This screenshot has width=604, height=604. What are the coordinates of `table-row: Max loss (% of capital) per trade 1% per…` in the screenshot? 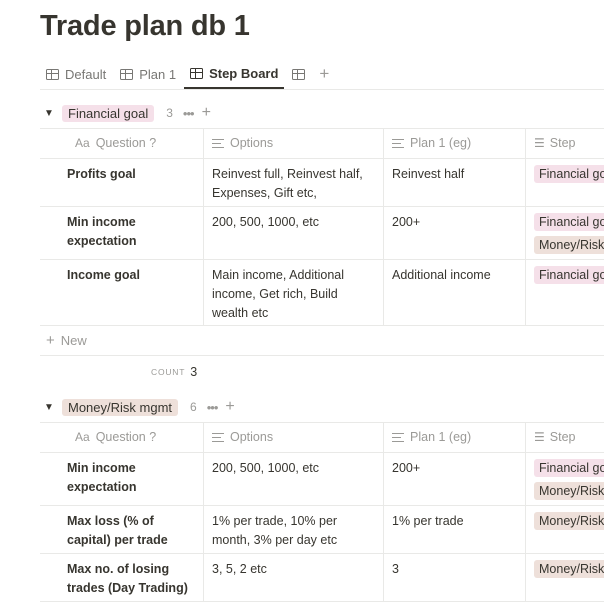 It's located at (322, 530).